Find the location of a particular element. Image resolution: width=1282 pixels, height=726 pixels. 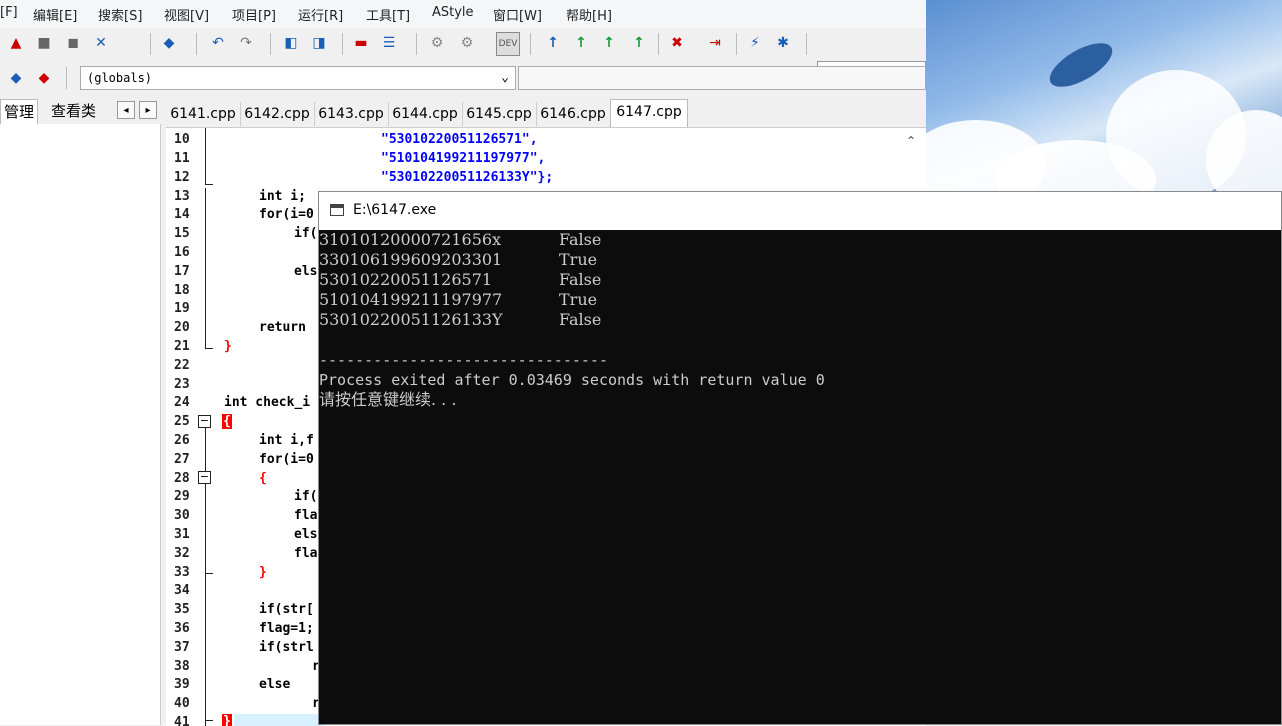

line-number: 36 is located at coordinates (182, 628).